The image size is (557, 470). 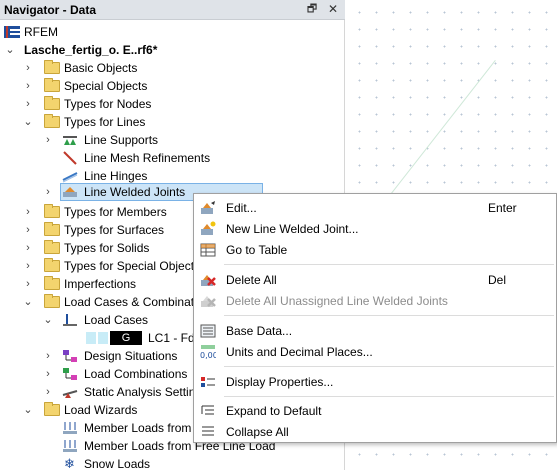 I want to click on menu-item-collapse-all: Collapse All, so click(x=375, y=432).